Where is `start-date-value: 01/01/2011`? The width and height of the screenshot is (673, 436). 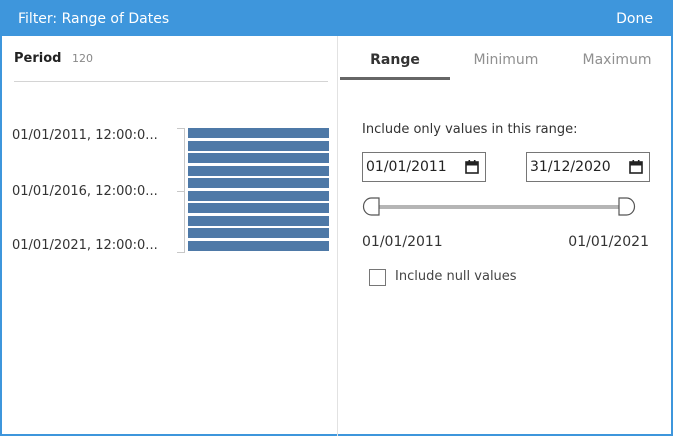
start-date-value: 01/01/2011 is located at coordinates (406, 167).